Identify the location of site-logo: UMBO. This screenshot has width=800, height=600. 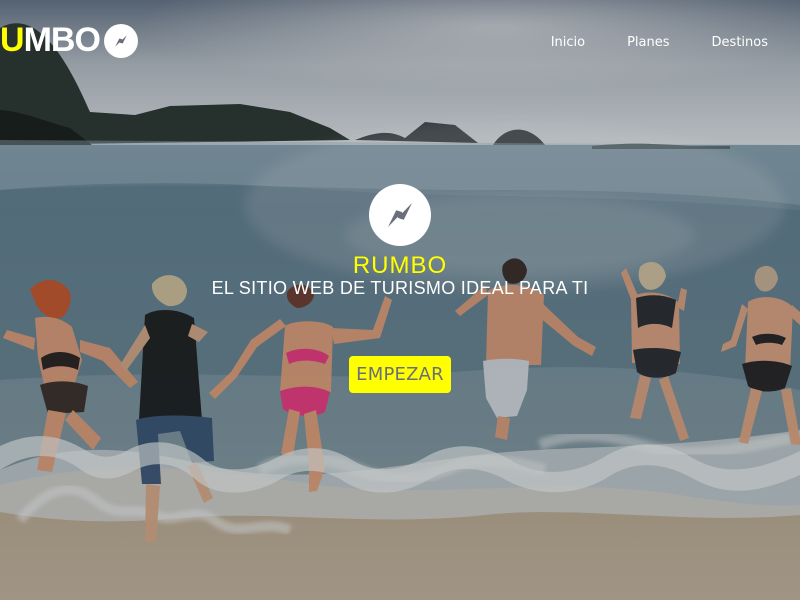
(69, 40).